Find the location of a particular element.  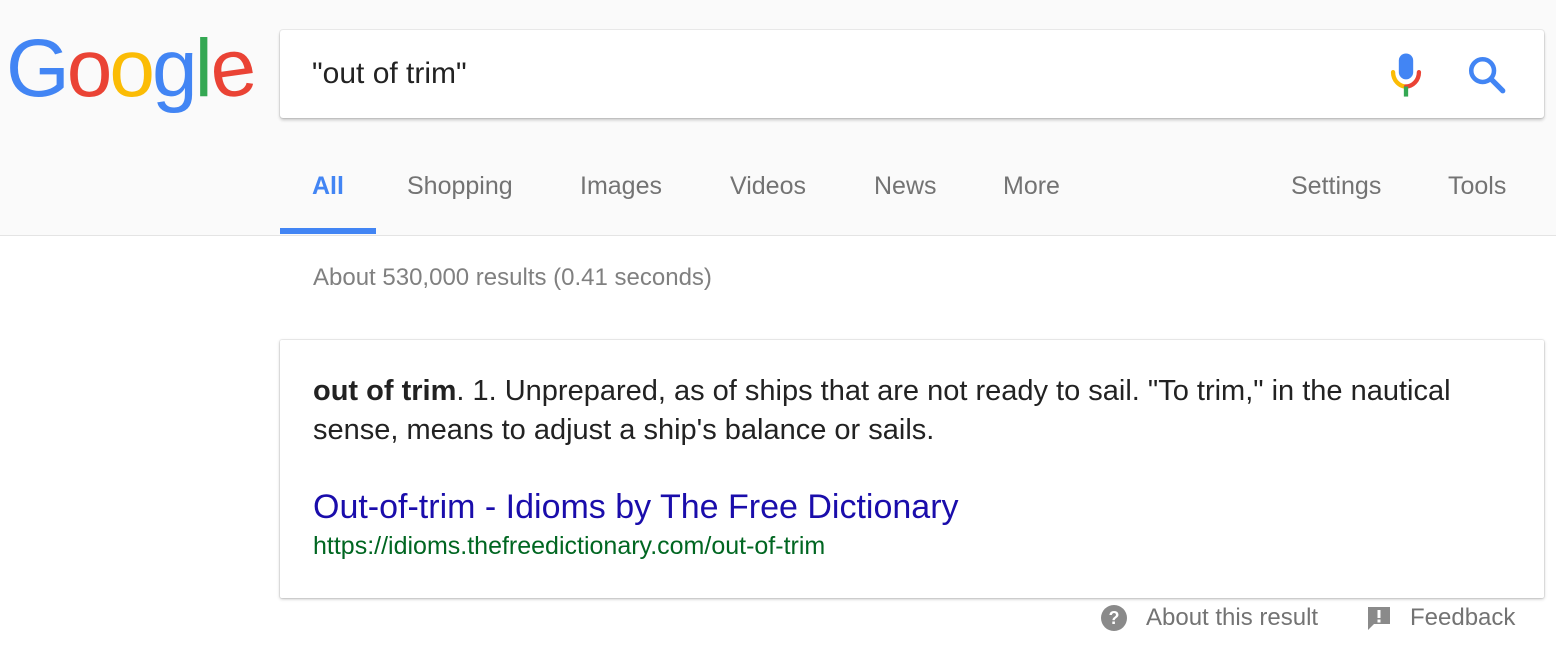

search-box is located at coordinates (912, 74).